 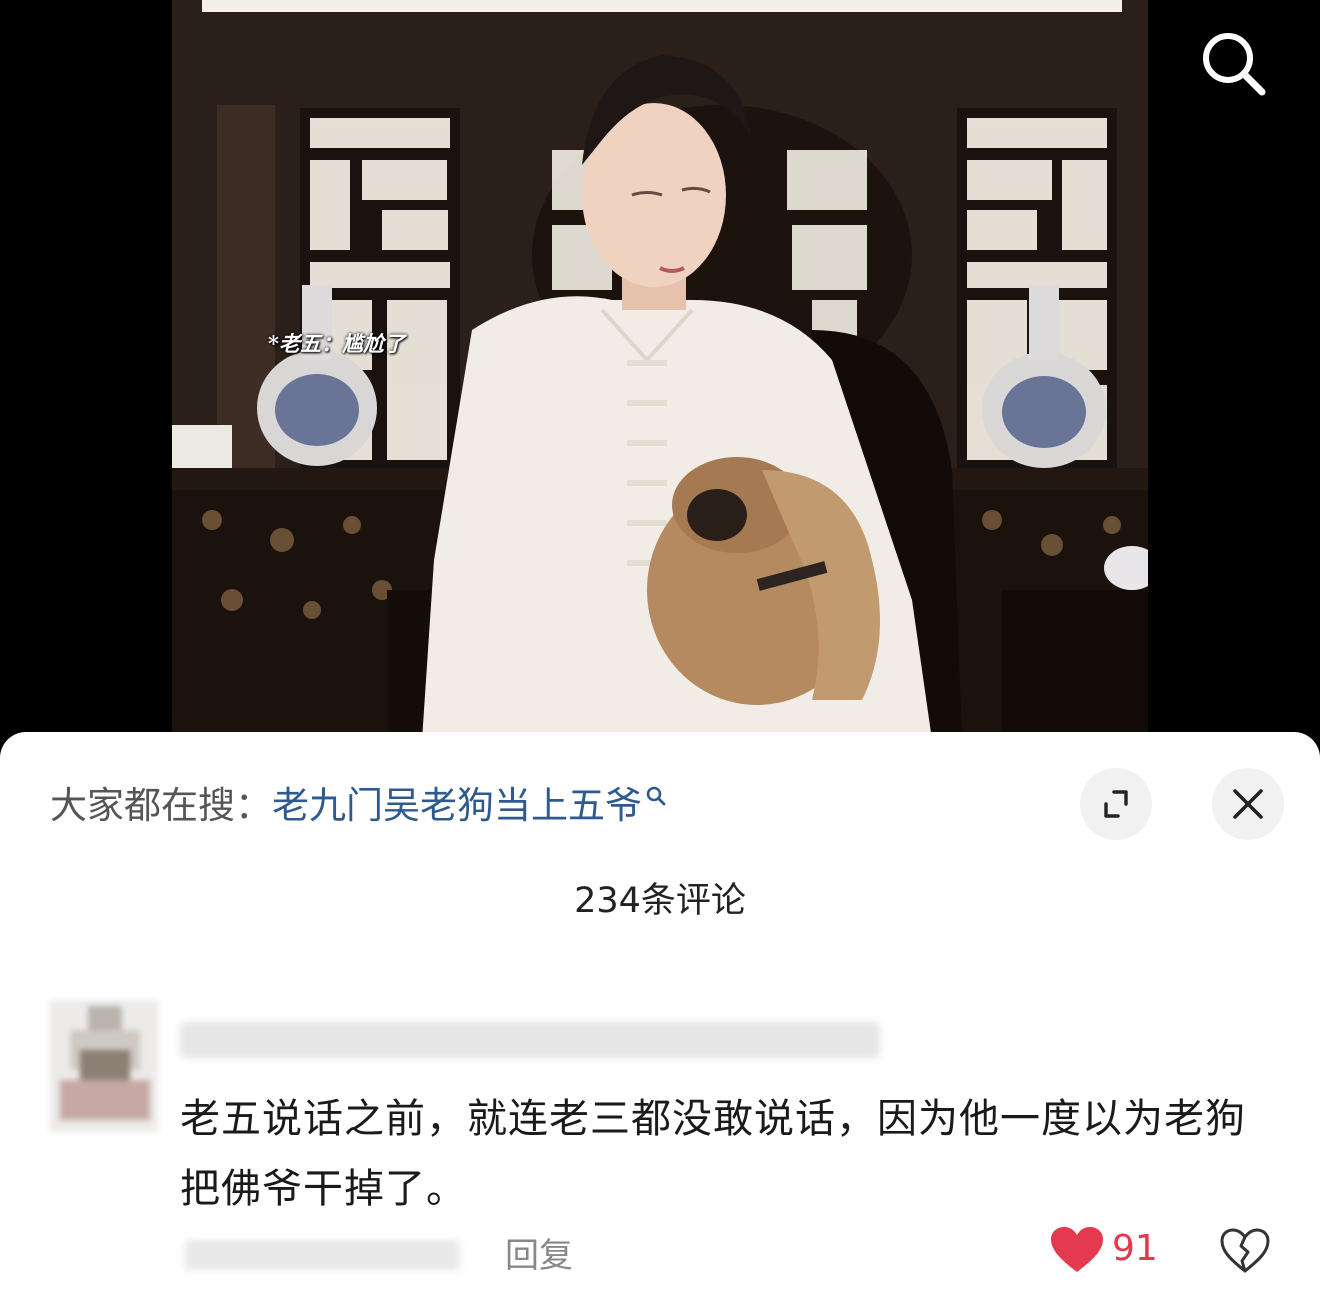 I want to click on search-button, so click(x=1234, y=64).